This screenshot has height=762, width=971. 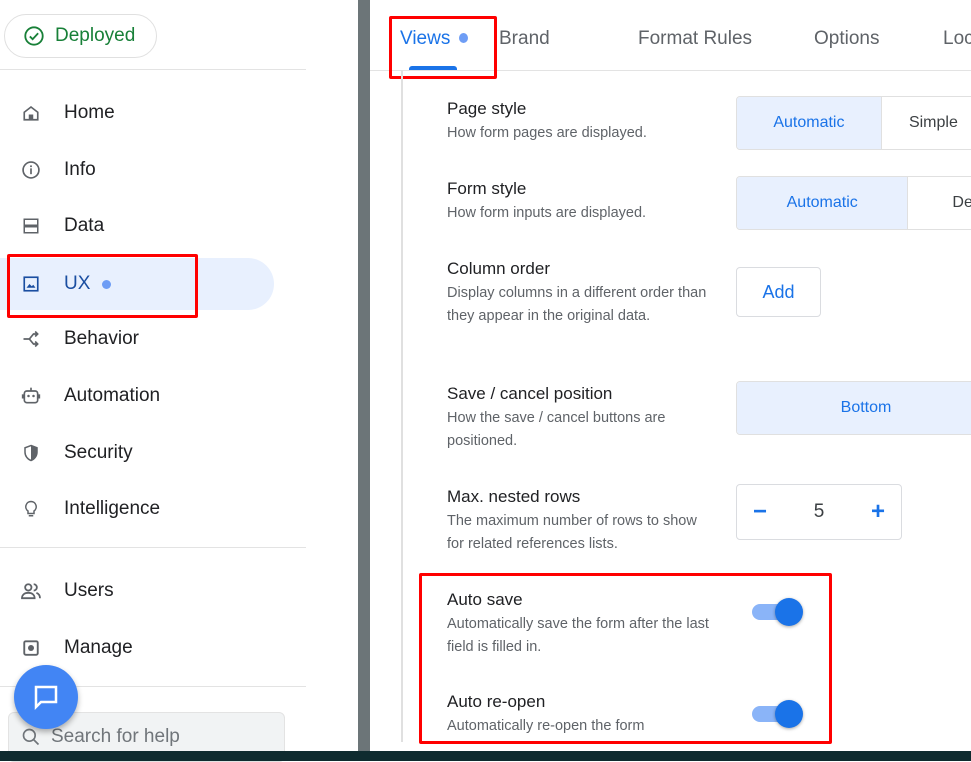 What do you see at coordinates (34, 36) in the screenshot?
I see `check-circle-icon` at bounding box center [34, 36].